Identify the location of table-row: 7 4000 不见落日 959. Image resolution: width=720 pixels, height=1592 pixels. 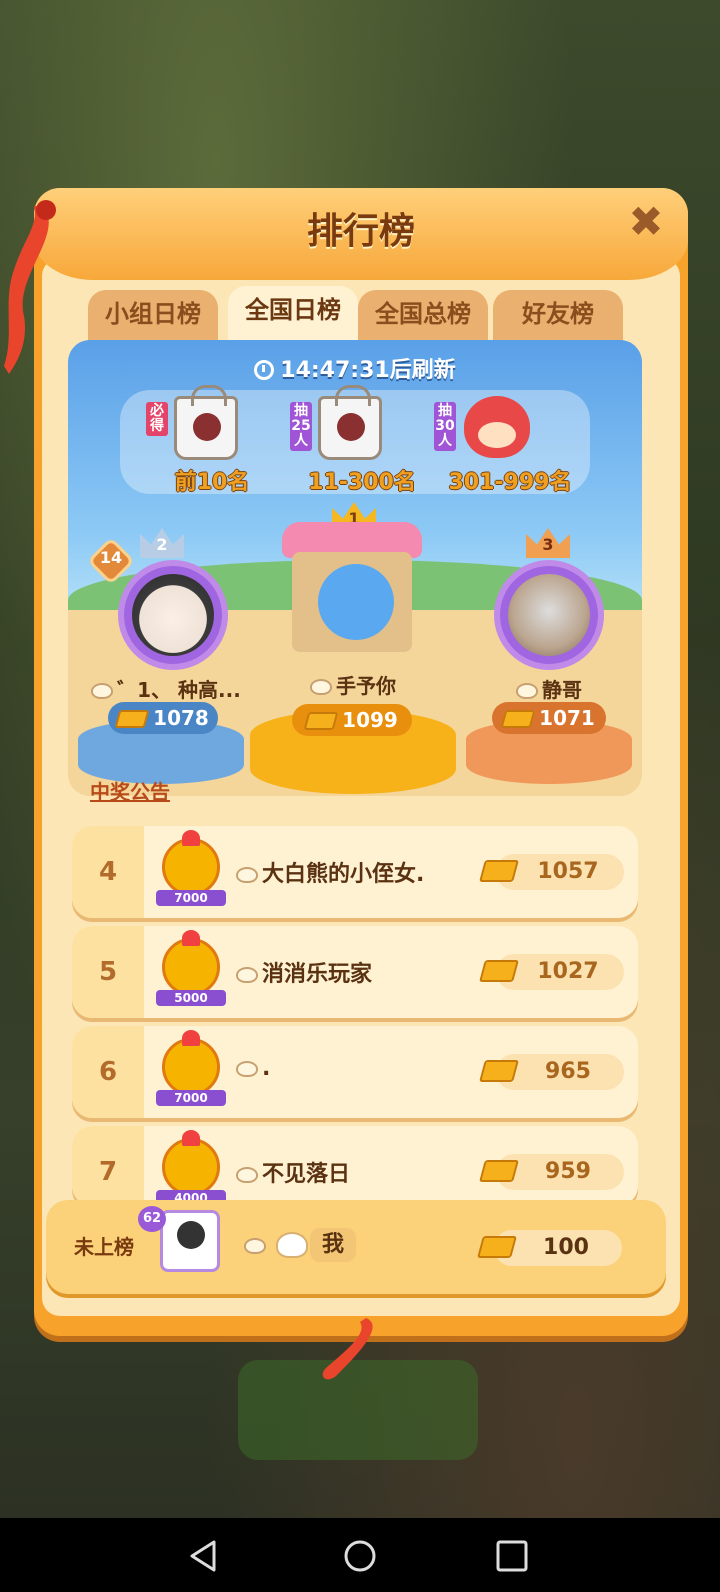
(355, 1166).